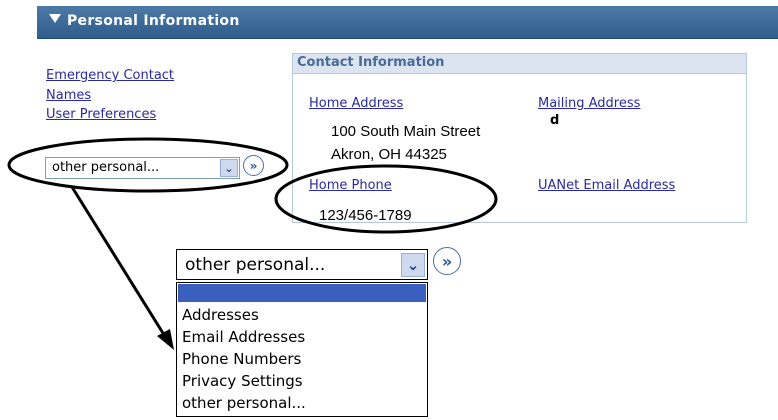  I want to click on annotation-arrowhead, so click(165, 339).